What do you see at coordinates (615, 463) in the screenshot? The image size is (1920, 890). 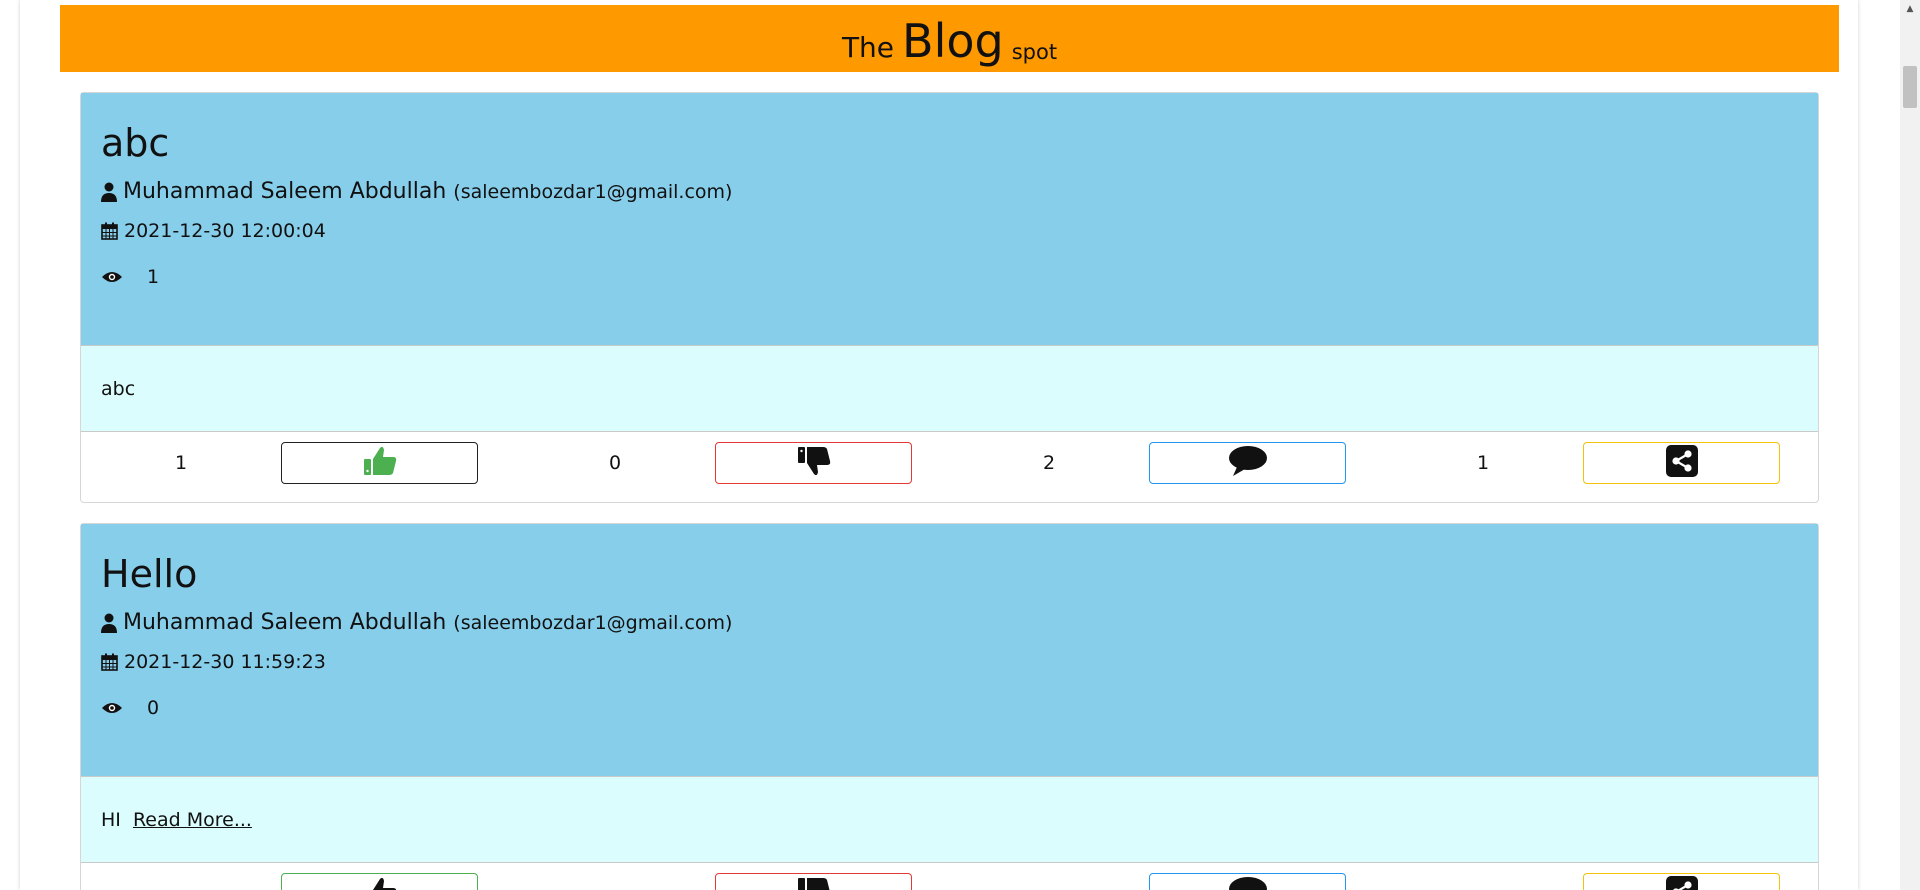 I see `dislike-count: 0` at bounding box center [615, 463].